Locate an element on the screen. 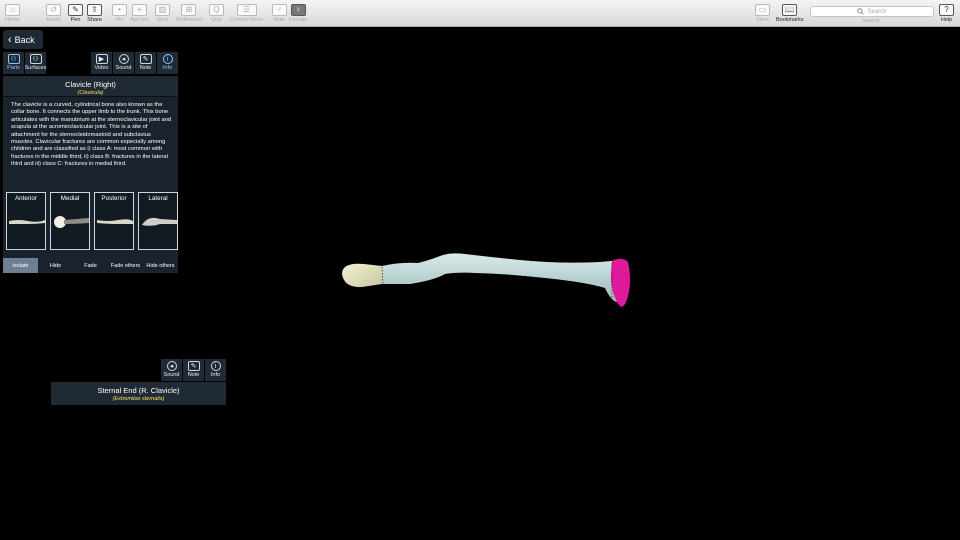 This screenshot has width=960, height=540. home-button: ⌂ Home is located at coordinates (12, 15).